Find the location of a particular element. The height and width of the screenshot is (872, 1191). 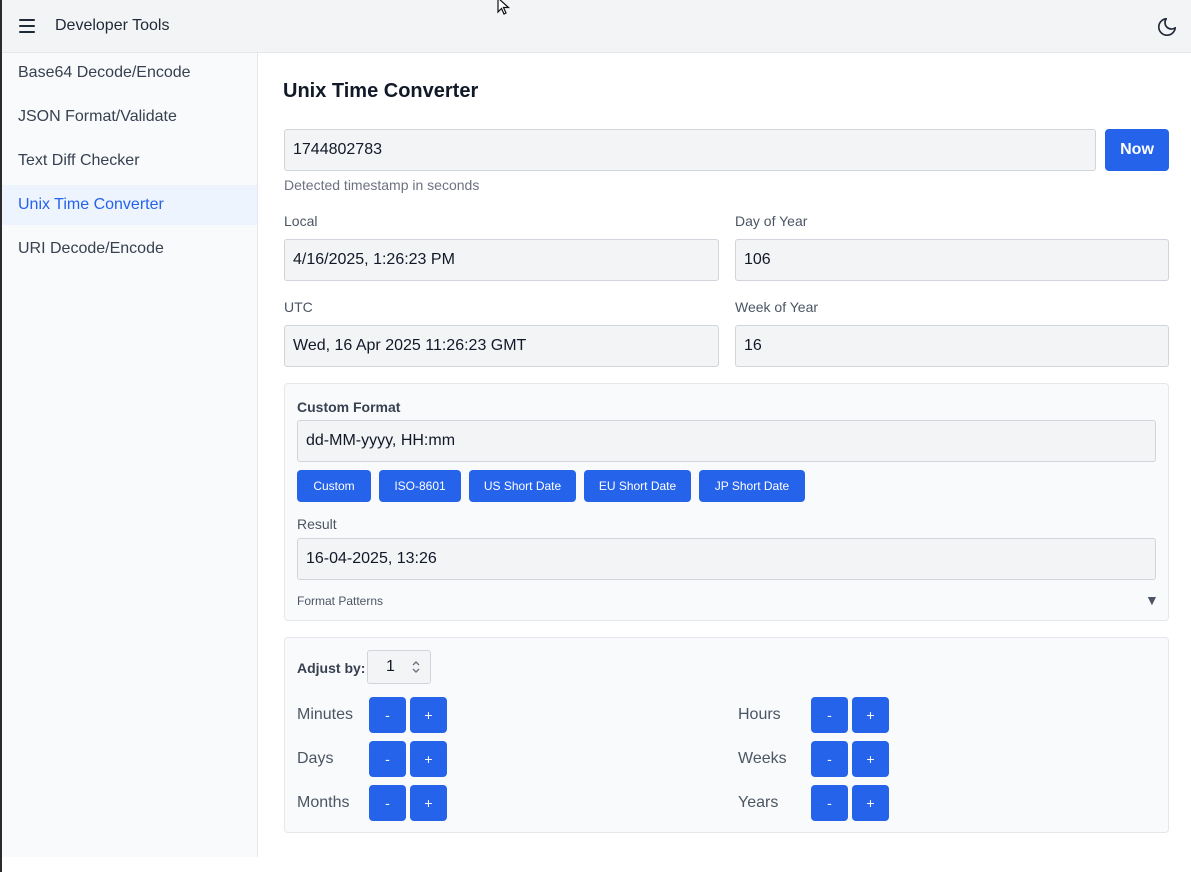

sidebar-item-base64: Base64 Decode/Encode is located at coordinates (129, 73).